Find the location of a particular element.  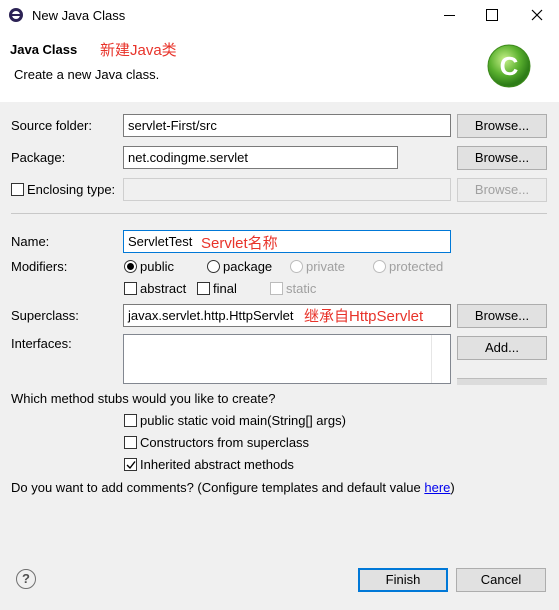

enclosing-type-label: Enclosing type: is located at coordinates (71, 189).